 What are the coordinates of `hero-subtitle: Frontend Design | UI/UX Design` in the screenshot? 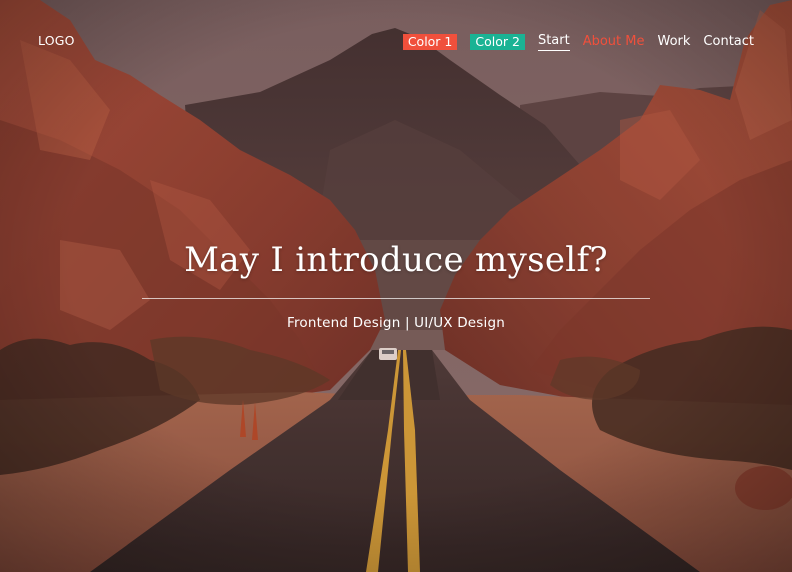 It's located at (396, 323).